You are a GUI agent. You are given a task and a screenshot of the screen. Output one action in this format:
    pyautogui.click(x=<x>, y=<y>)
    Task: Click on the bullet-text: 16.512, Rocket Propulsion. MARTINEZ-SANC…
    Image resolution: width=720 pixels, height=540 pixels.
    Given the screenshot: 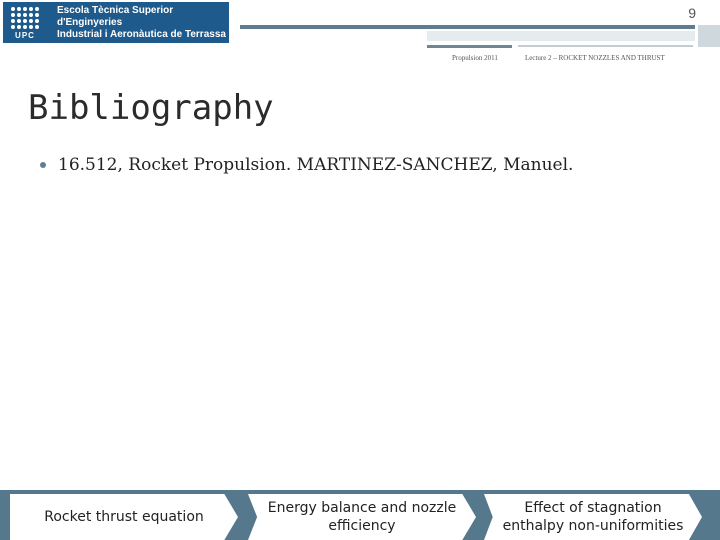 What is the action you would take?
    pyautogui.click(x=316, y=165)
    